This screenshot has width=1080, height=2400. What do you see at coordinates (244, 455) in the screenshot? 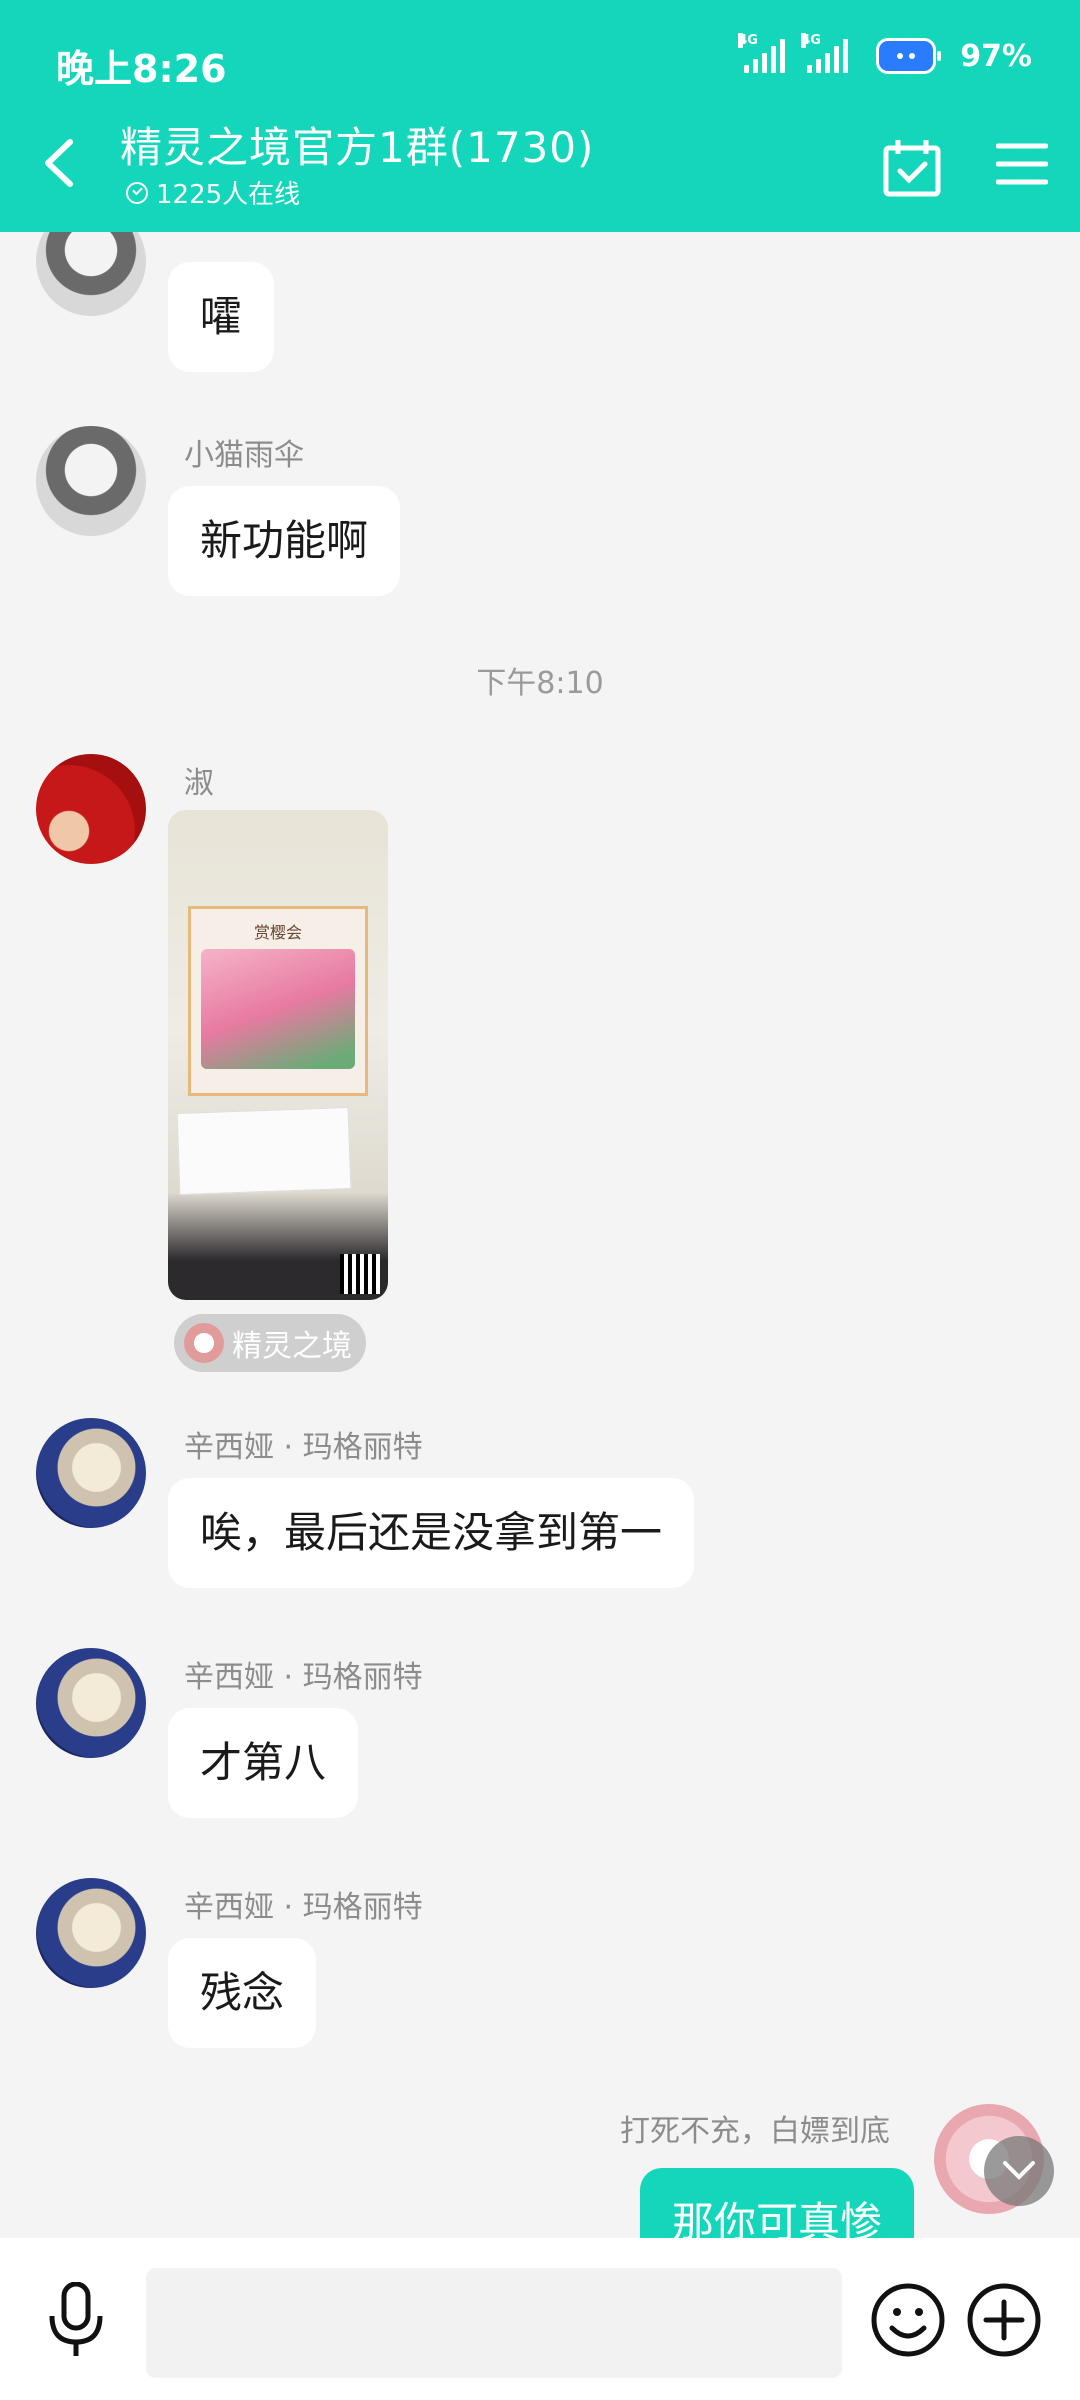
I see `sender-name: 小猫雨伞` at bounding box center [244, 455].